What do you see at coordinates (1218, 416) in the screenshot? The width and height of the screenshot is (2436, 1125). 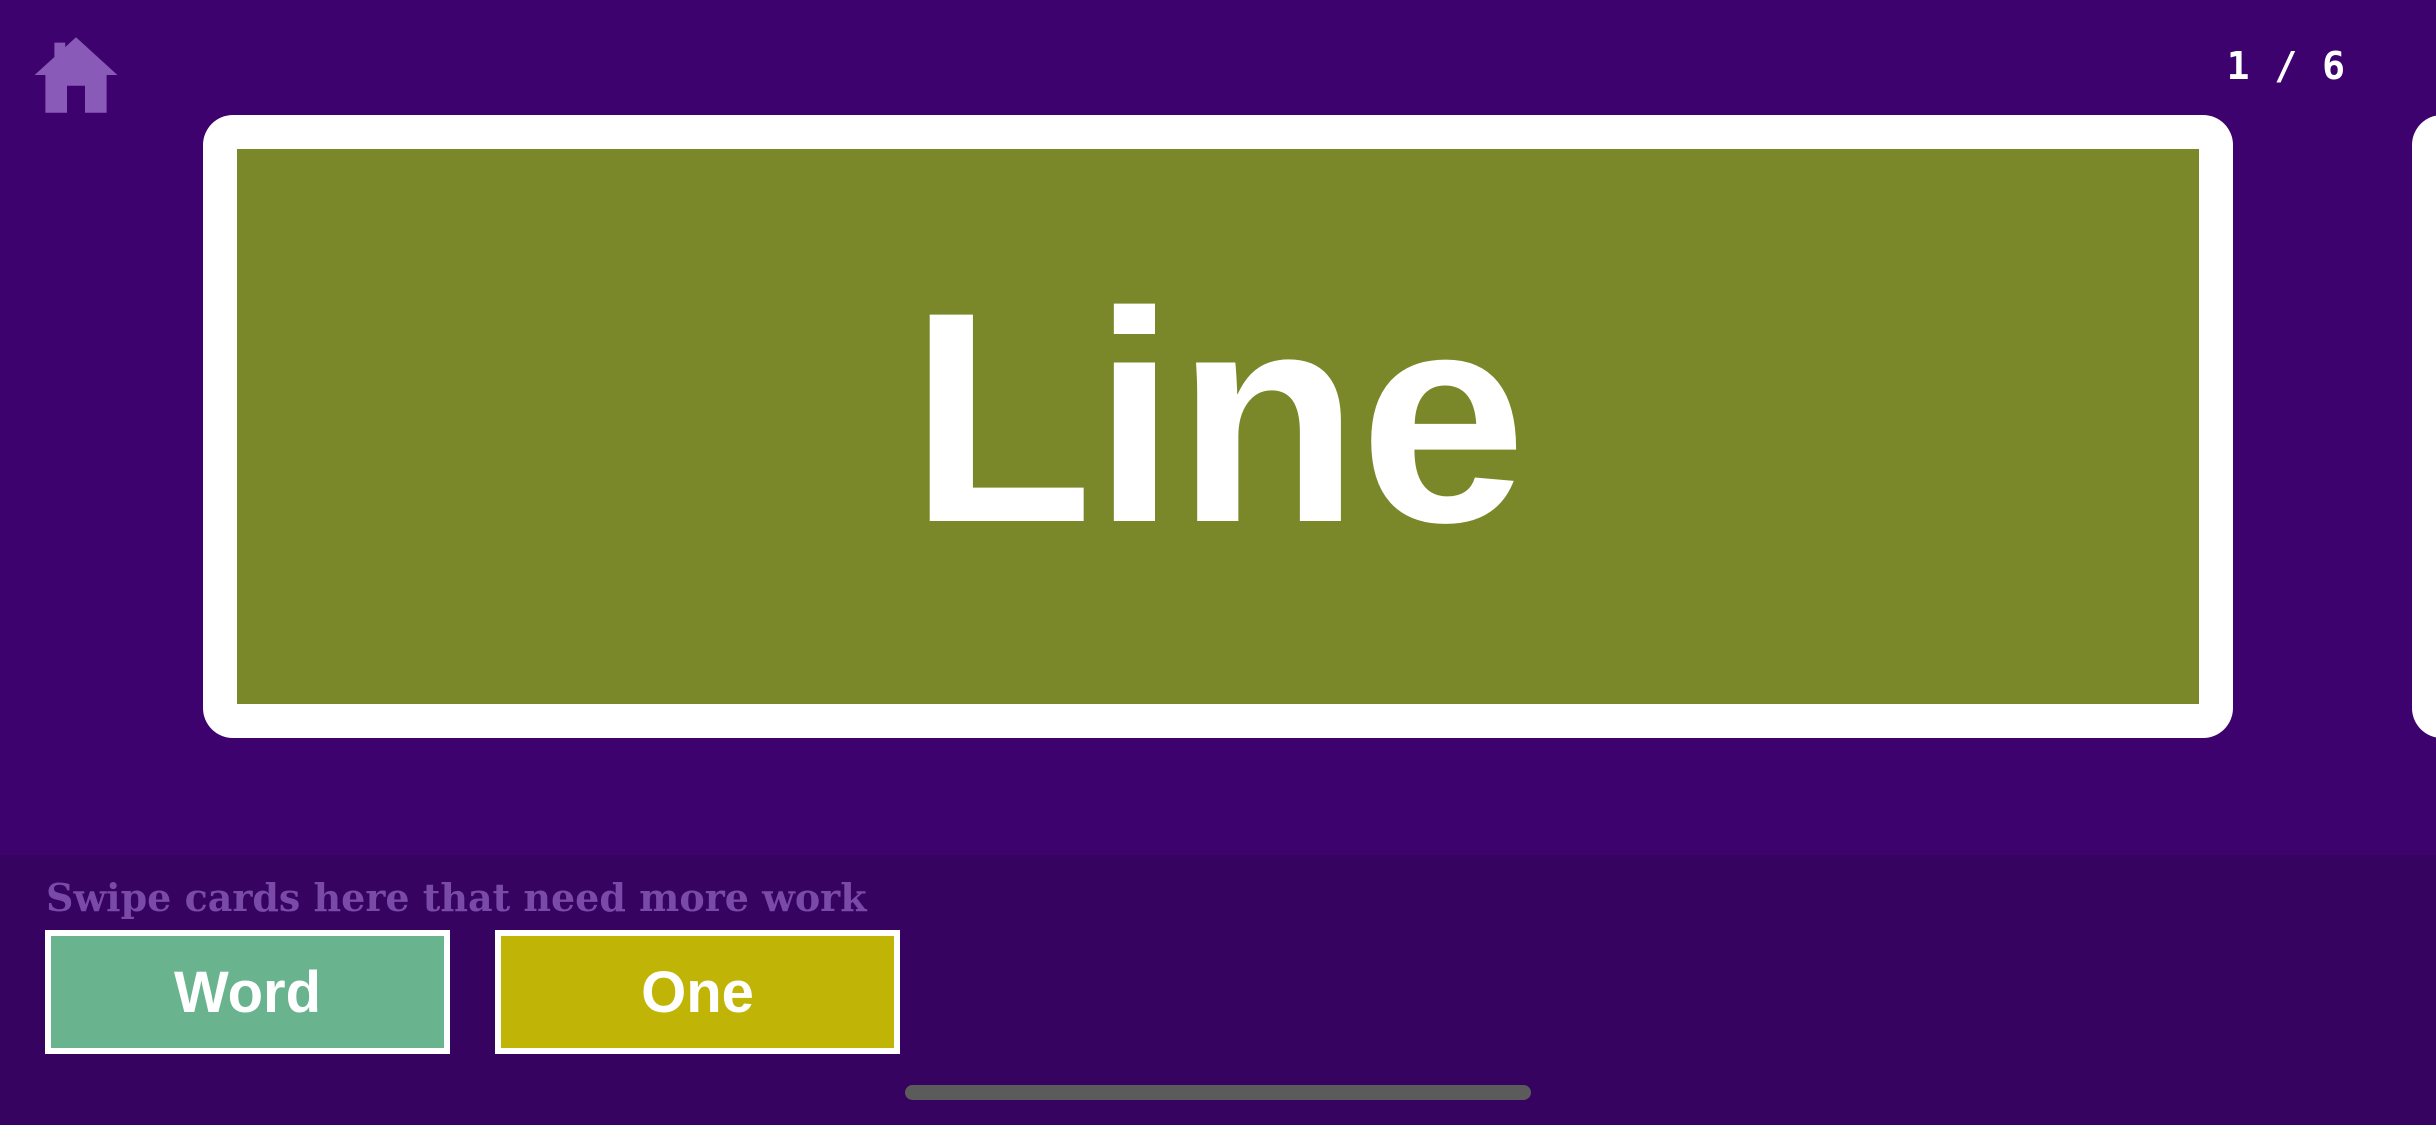 I see `flashcard-word: Line` at bounding box center [1218, 416].